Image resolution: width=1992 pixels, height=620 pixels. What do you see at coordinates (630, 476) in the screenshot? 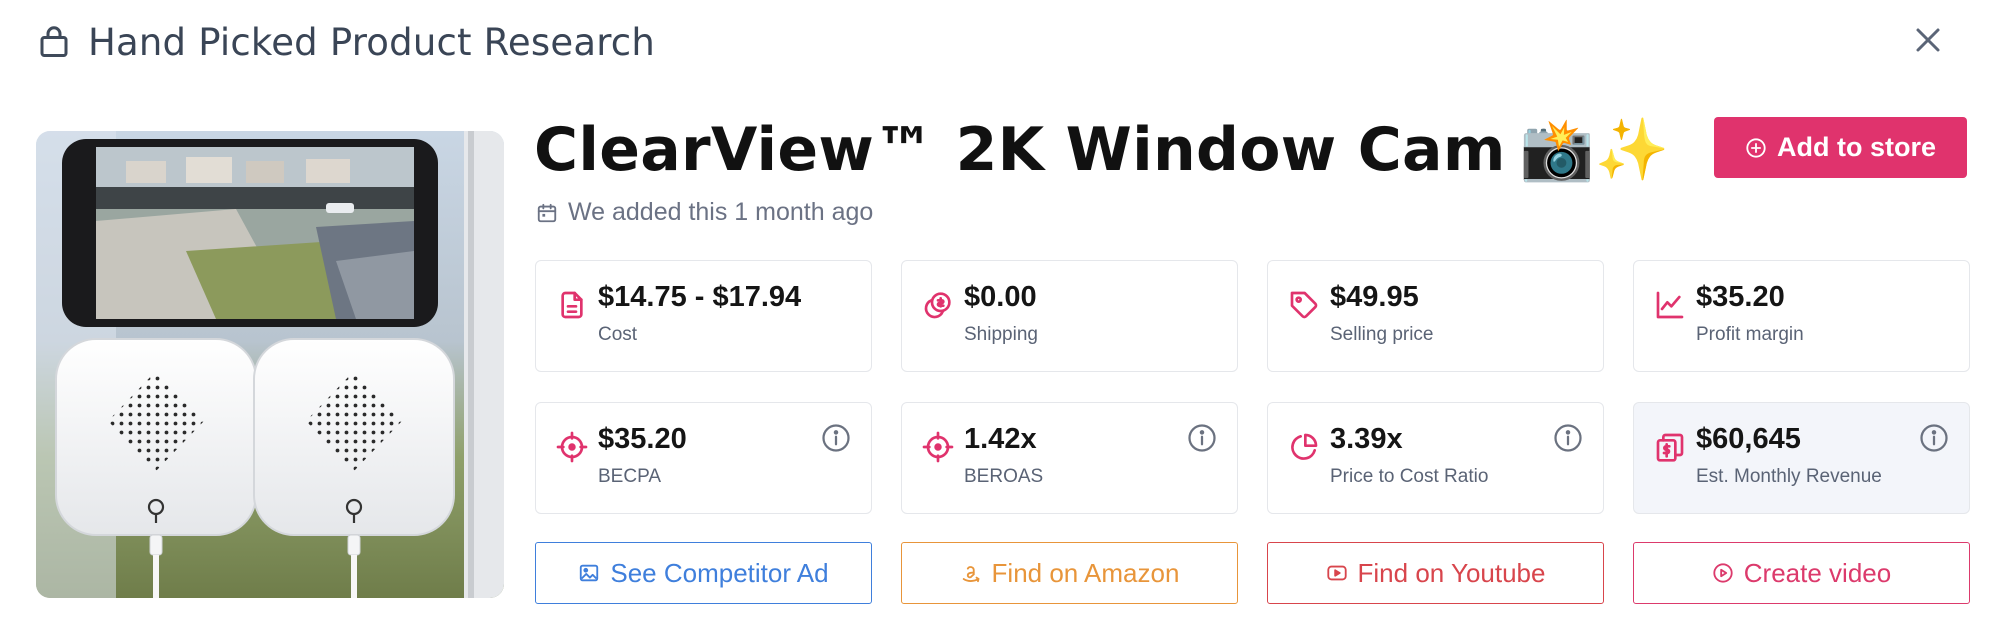
I see `stat-label: BECPA` at bounding box center [630, 476].